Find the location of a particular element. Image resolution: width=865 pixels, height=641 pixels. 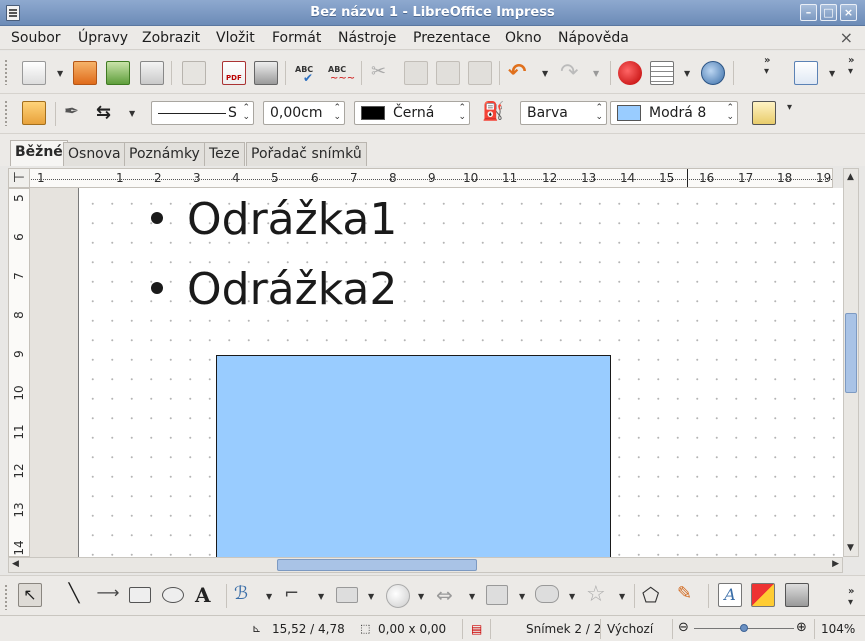

bullet-item: Odrážka1 is located at coordinates (274, 219).